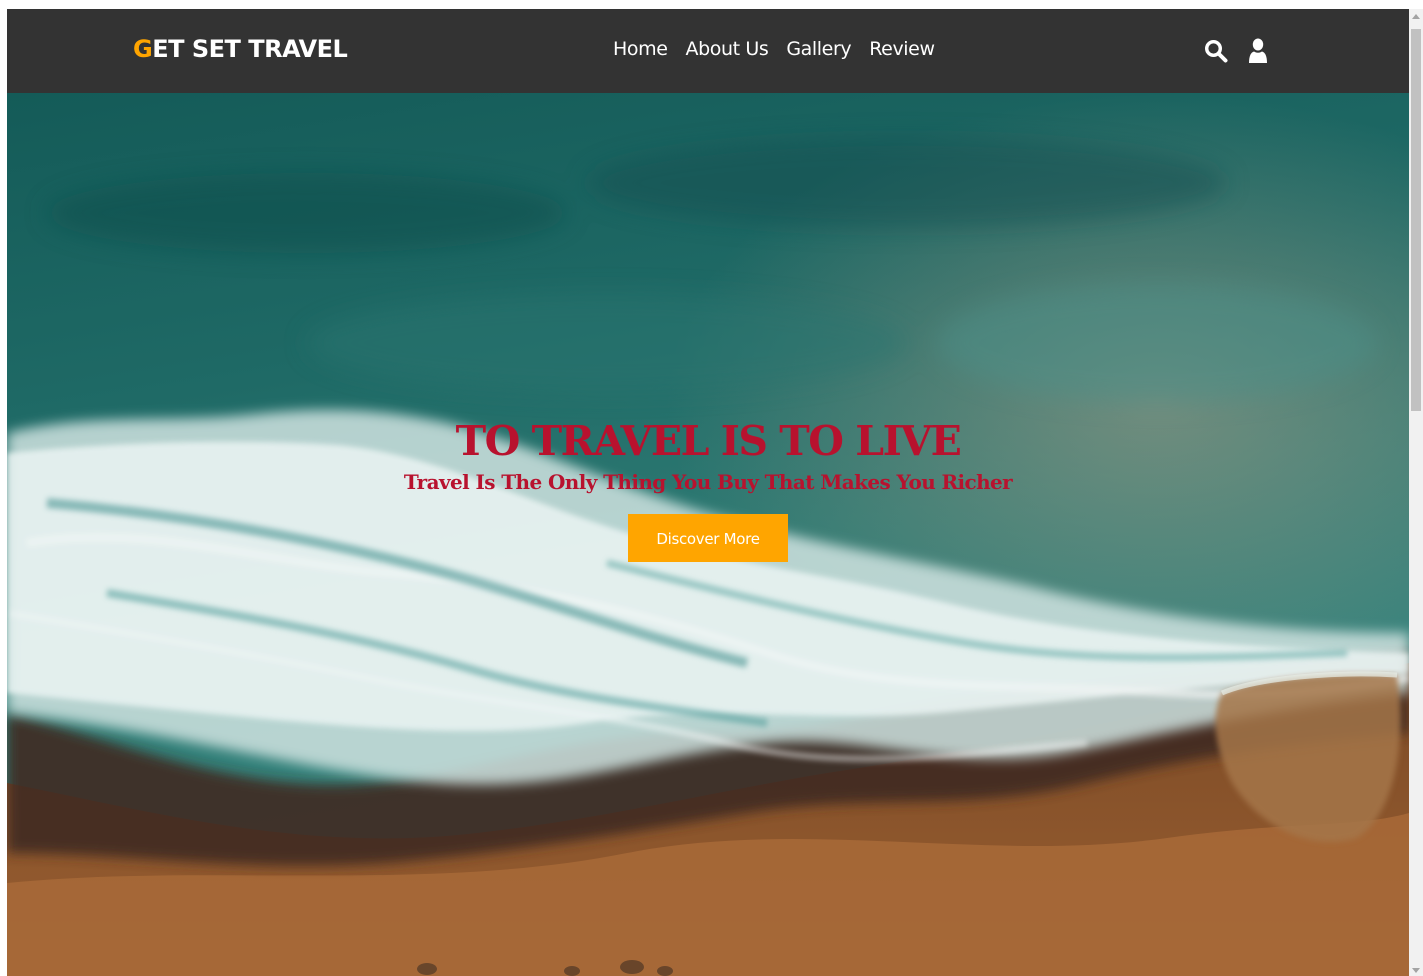  Describe the element at coordinates (708, 441) in the screenshot. I see `hero-title: TO TRAVEL IS TO LIVE` at that location.